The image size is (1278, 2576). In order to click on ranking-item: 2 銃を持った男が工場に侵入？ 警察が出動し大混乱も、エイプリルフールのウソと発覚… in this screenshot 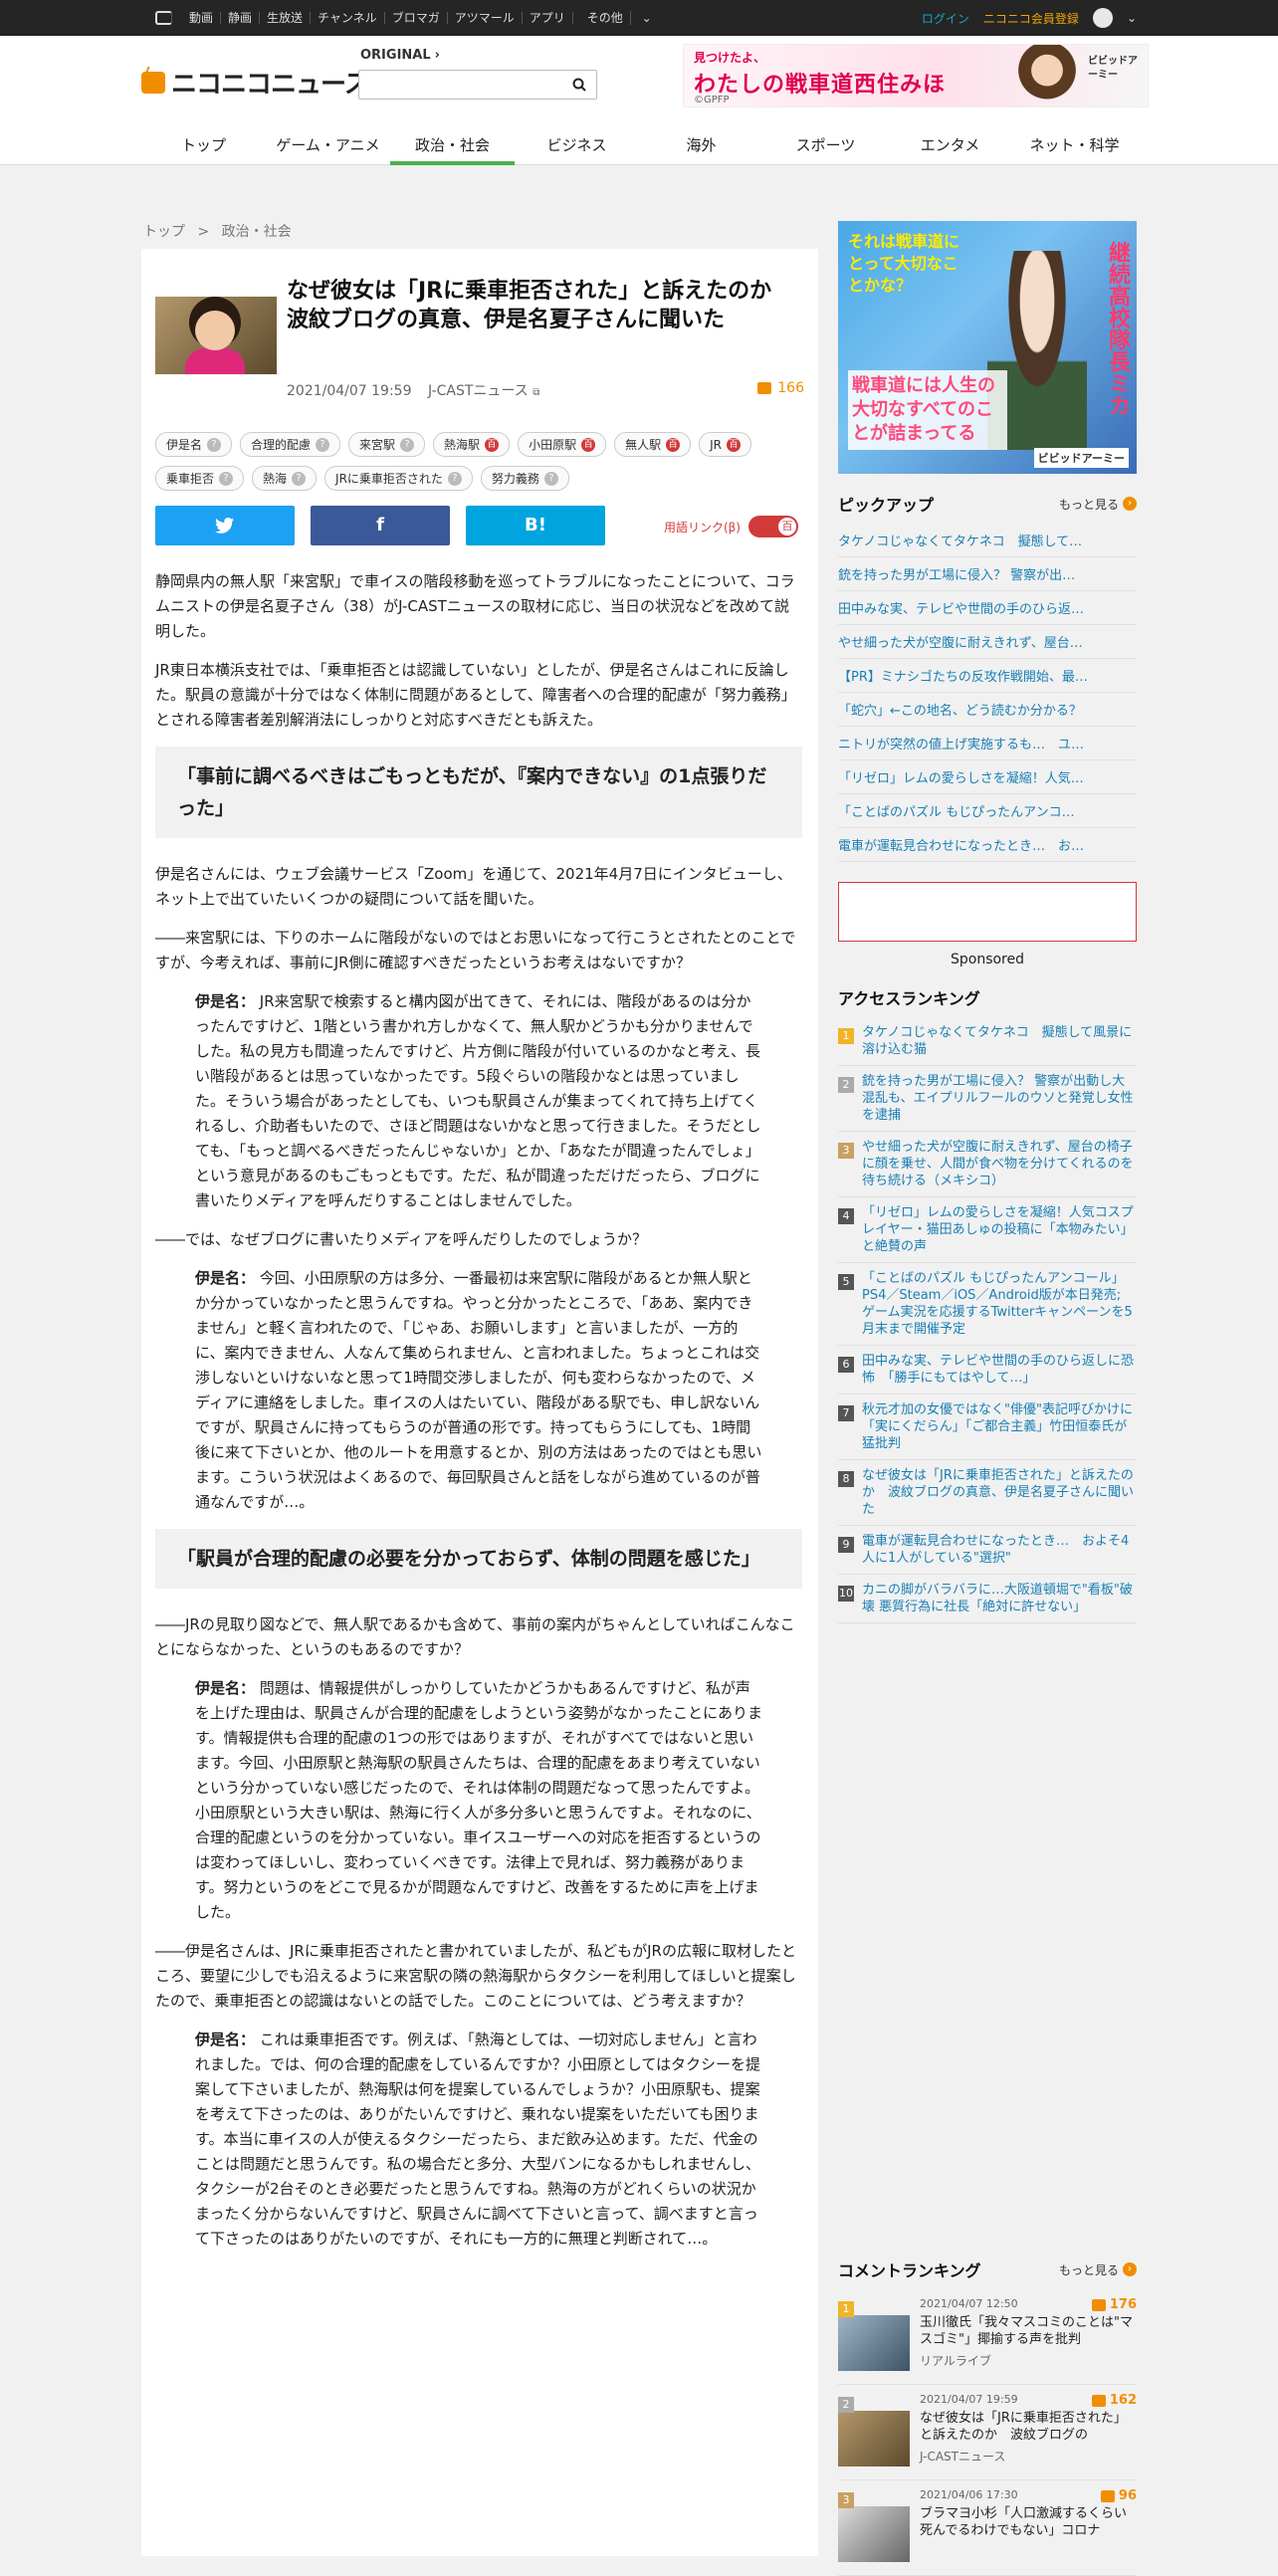, I will do `click(988, 1099)`.